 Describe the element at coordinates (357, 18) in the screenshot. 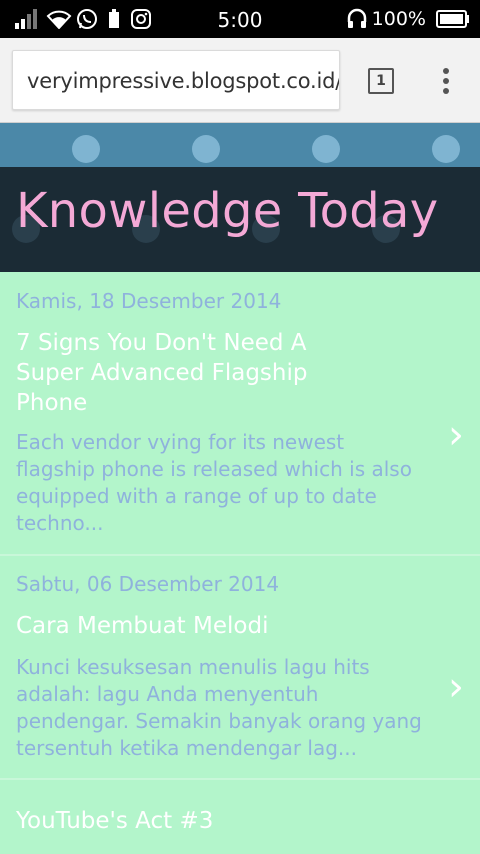

I see `headphones-icon` at that location.